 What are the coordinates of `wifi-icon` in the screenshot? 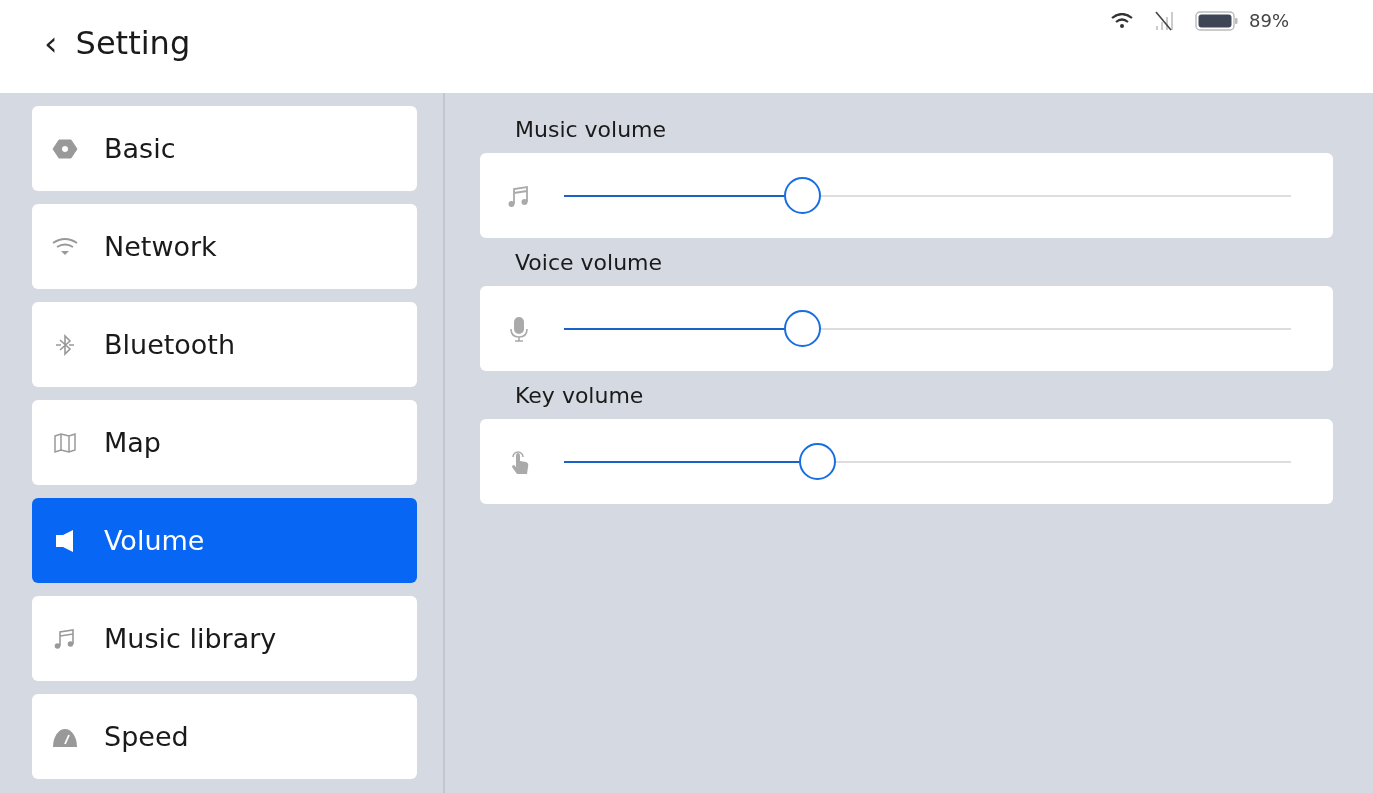 It's located at (1122, 20).